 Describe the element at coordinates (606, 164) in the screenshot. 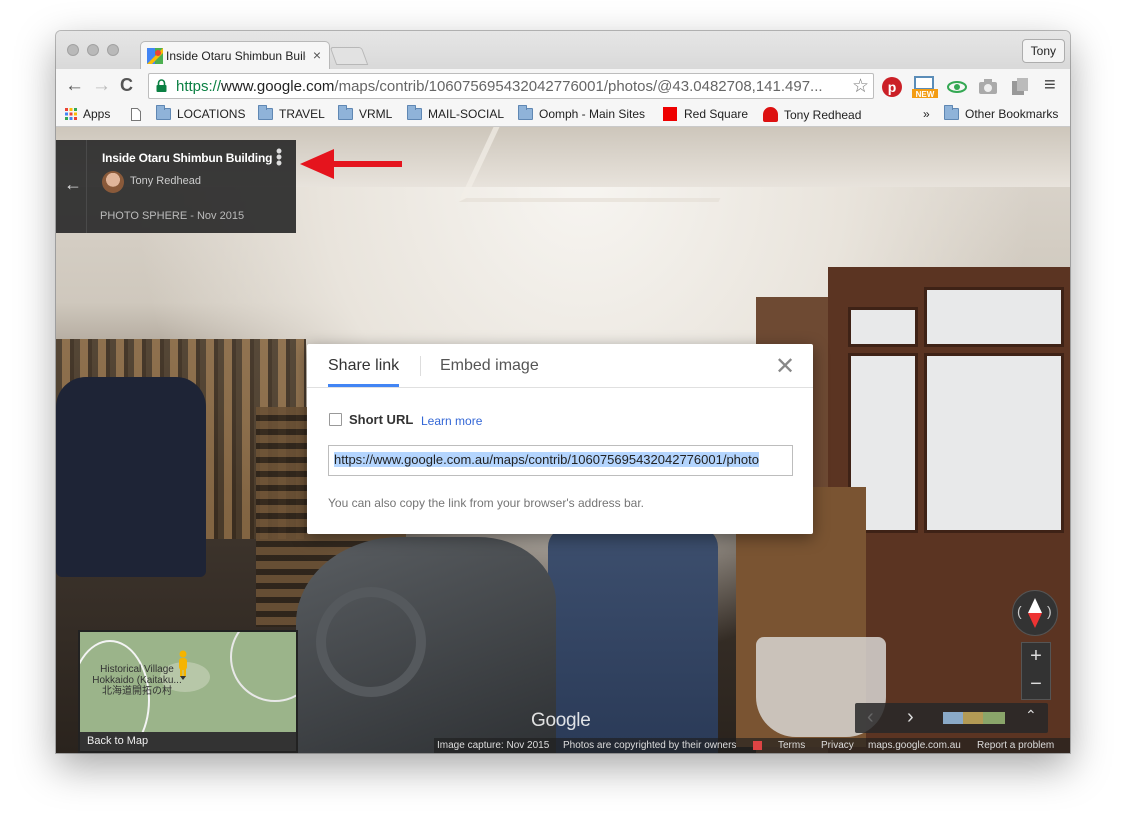

I see `ceiling-moulding` at that location.